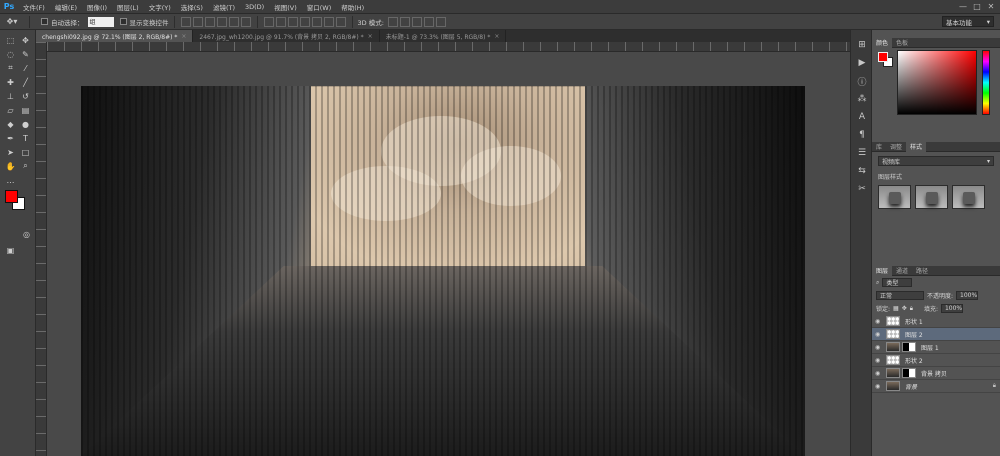 Image resolution: width=1000 pixels, height=456 pixels. I want to click on align-center-icon, so click(233, 21).